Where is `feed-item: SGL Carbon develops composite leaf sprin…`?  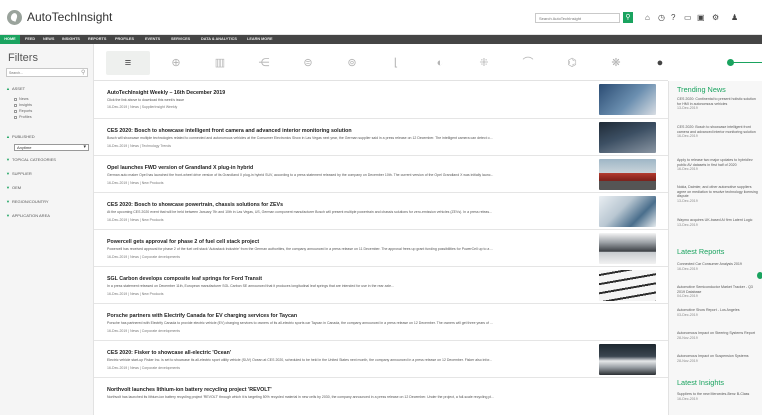 feed-item: SGL Carbon develops composite leaf sprin… is located at coordinates (381, 285).